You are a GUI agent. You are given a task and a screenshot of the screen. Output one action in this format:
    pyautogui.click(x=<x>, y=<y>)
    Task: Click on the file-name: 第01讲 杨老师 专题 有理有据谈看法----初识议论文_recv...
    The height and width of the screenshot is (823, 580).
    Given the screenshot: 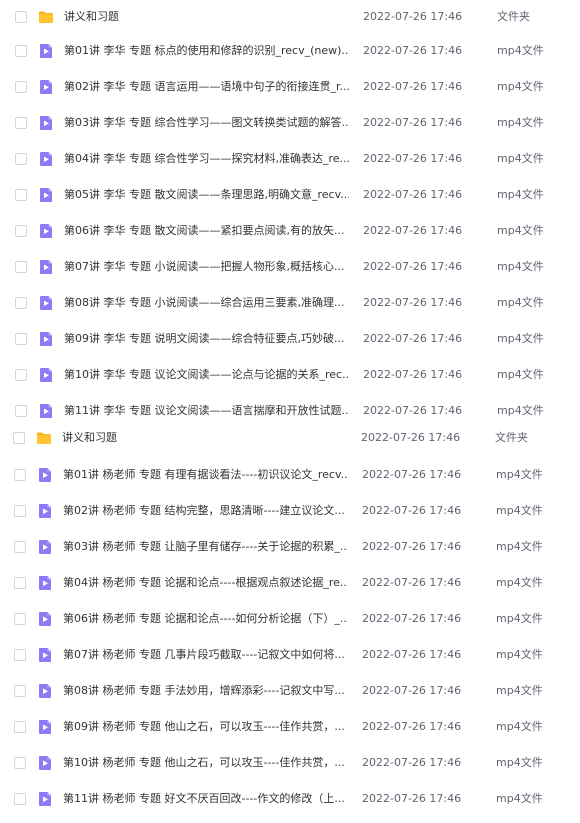 What is the action you would take?
    pyautogui.click(x=205, y=475)
    